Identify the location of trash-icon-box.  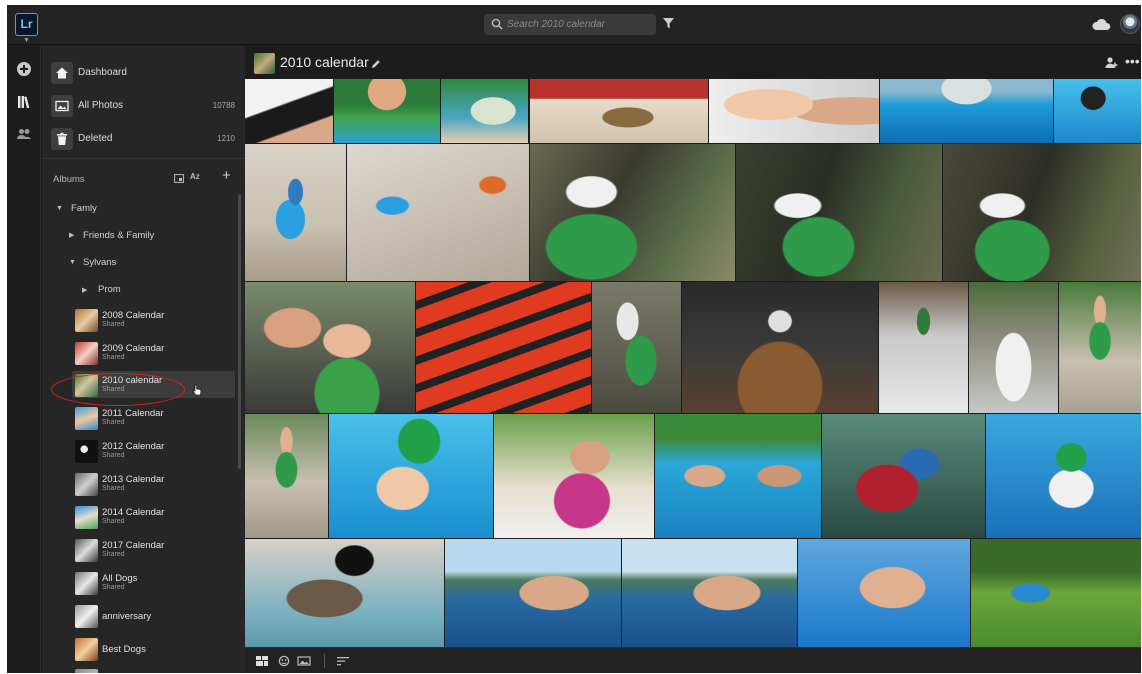
(62, 139).